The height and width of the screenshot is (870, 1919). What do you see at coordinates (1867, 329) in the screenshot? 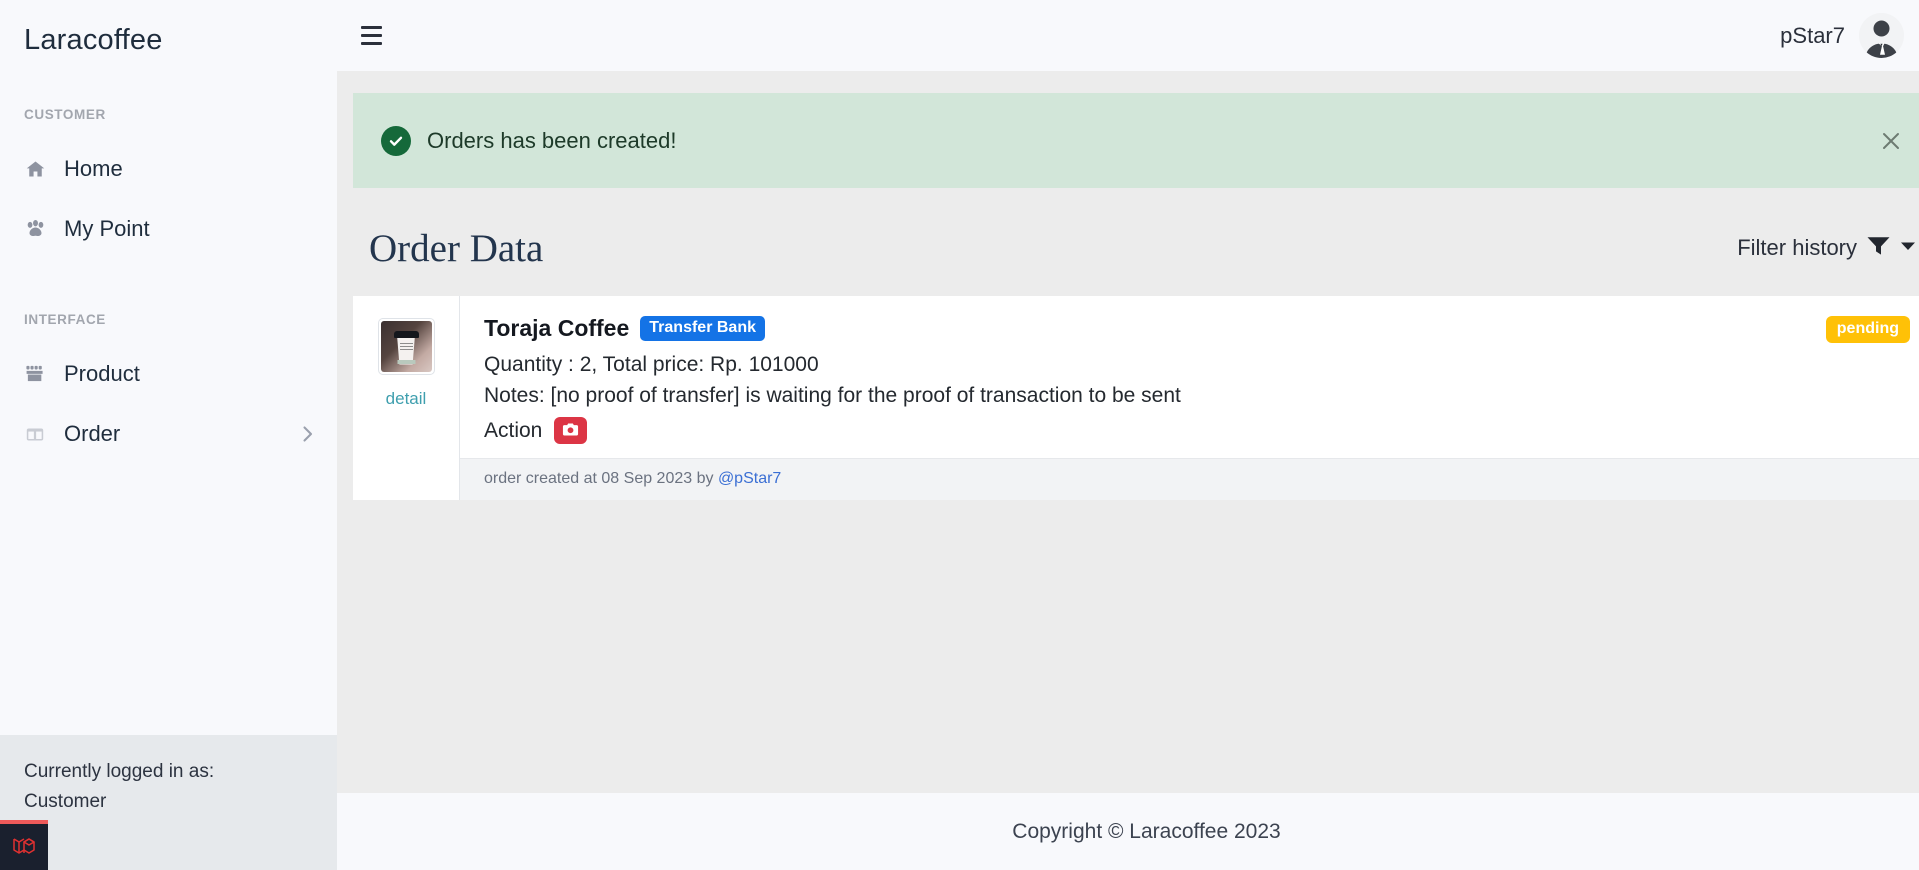
I see `status-badge: pending` at bounding box center [1867, 329].